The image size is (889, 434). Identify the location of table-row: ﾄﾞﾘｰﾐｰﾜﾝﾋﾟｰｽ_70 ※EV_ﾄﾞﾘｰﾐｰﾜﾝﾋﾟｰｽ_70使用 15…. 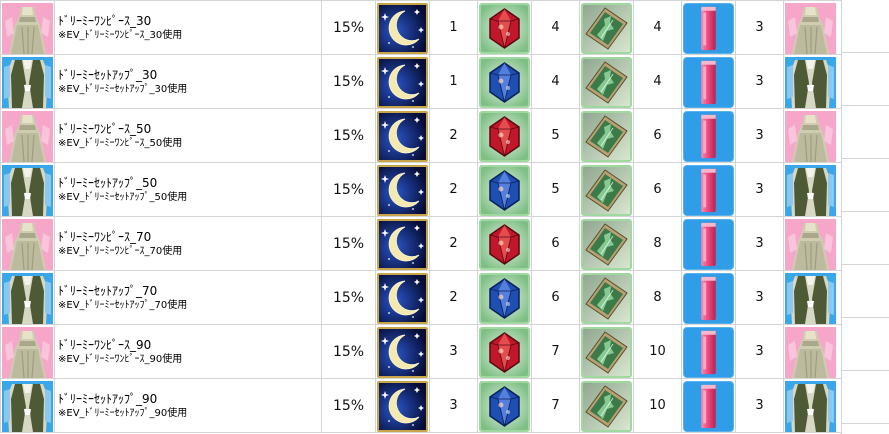
(421, 243).